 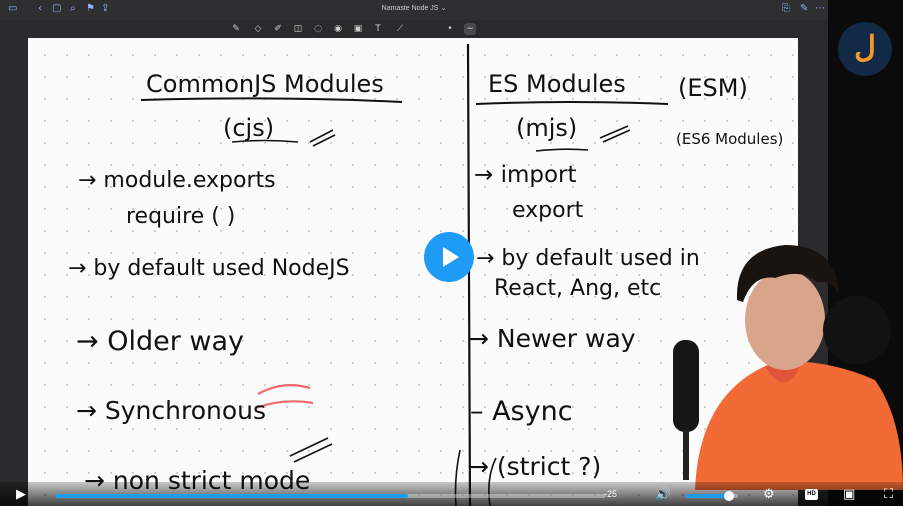 I want to click on volume-slider, so click(x=712, y=496).